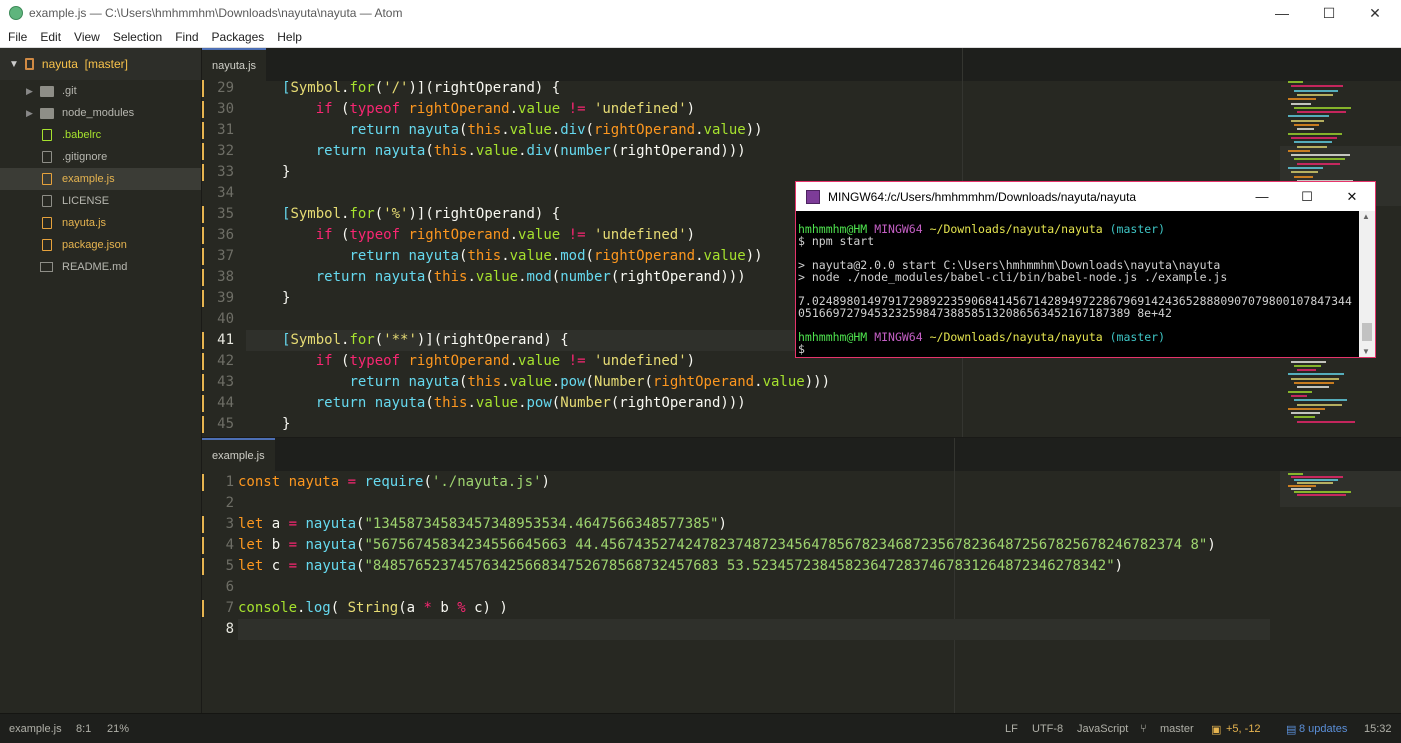  What do you see at coordinates (100, 179) in the screenshot?
I see `tree-item-example-js: example.js` at bounding box center [100, 179].